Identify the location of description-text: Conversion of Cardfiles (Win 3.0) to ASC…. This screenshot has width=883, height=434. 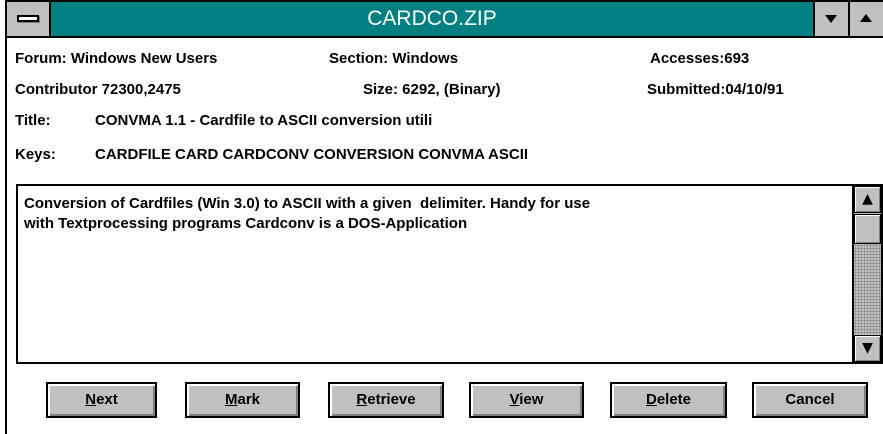
(307, 213).